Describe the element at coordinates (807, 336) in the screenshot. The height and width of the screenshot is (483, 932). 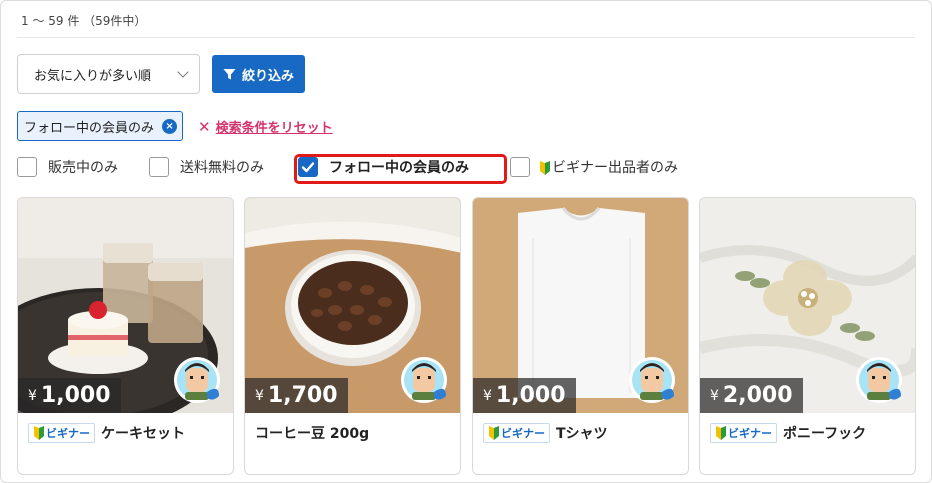
I see `product-card: ¥ 2,000 ビギナー ポニーフック` at that location.